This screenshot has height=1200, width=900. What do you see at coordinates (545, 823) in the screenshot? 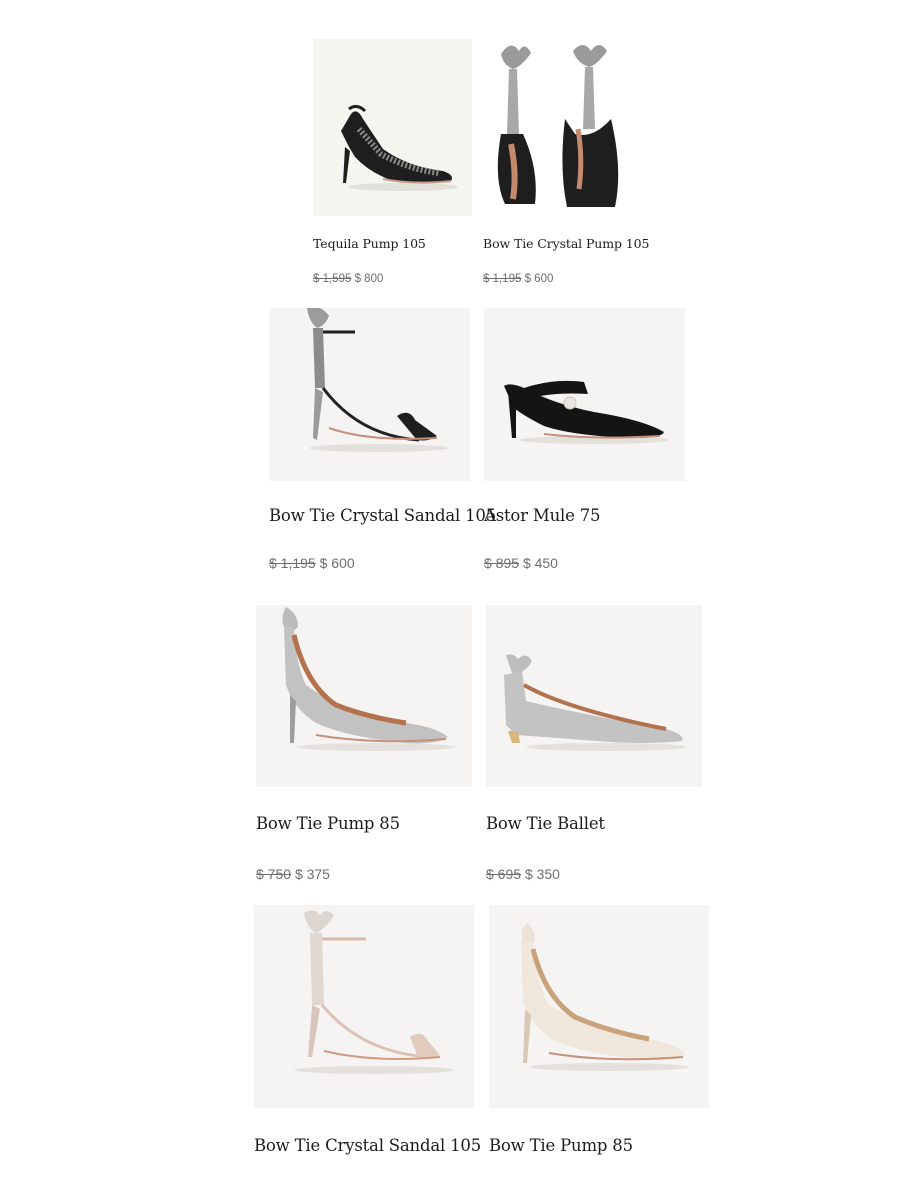
I see `product-name: Bow Tie Ballet` at bounding box center [545, 823].